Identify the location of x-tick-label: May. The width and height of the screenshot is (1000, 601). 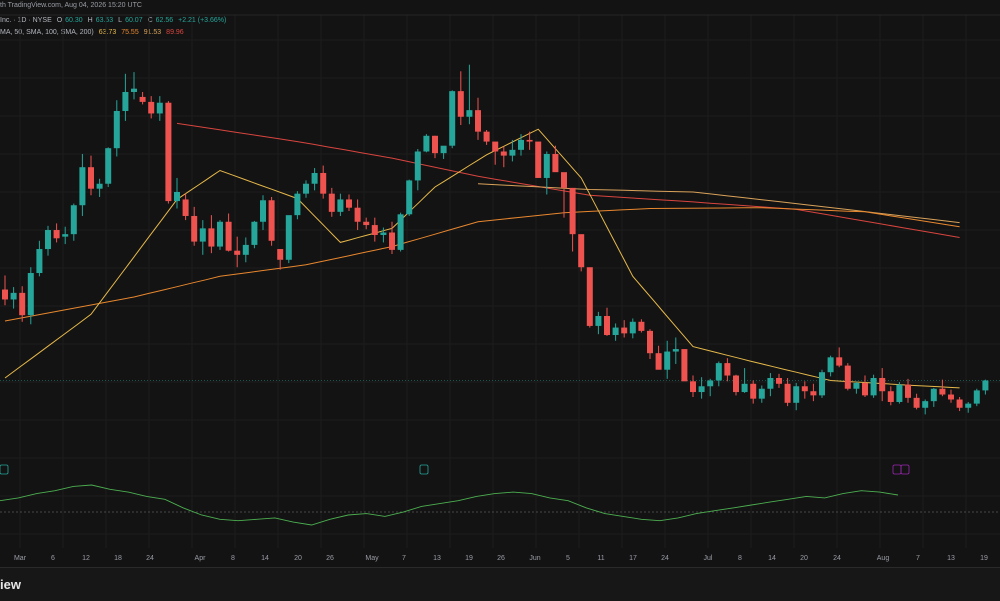
(372, 558).